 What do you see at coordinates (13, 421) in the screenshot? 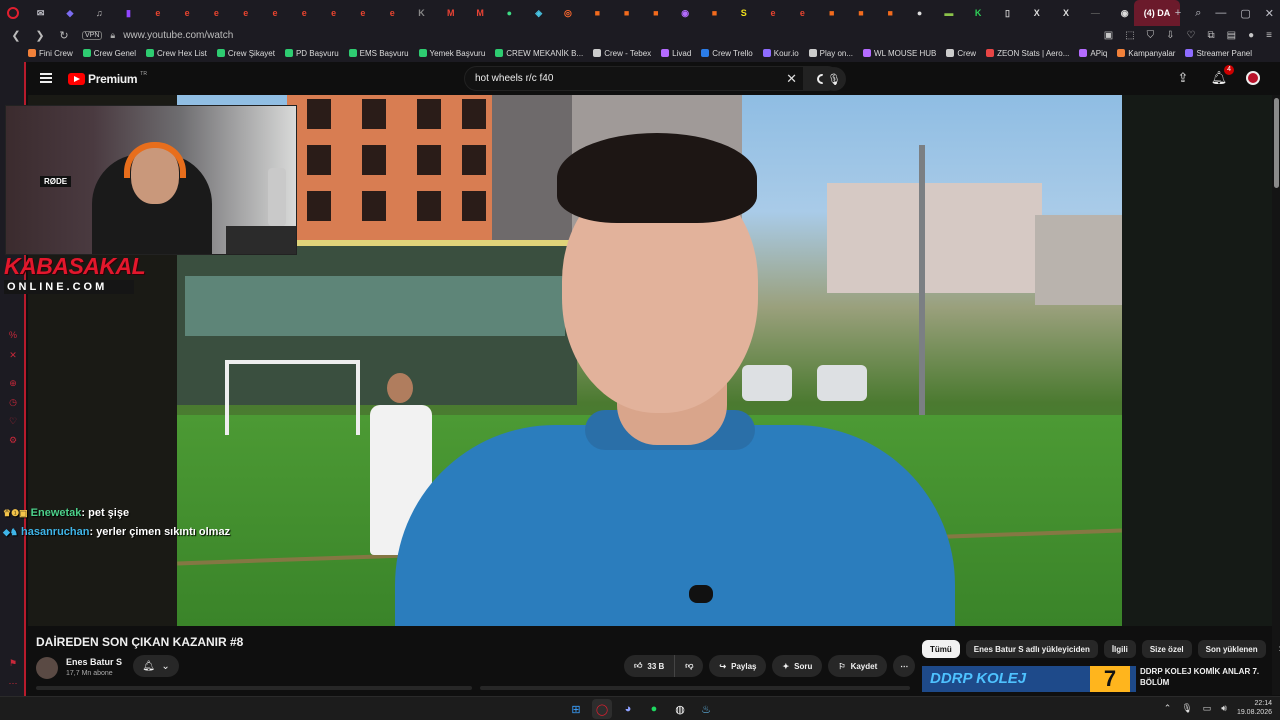
I see `sidebar-heart-icon: ♡` at bounding box center [13, 421].